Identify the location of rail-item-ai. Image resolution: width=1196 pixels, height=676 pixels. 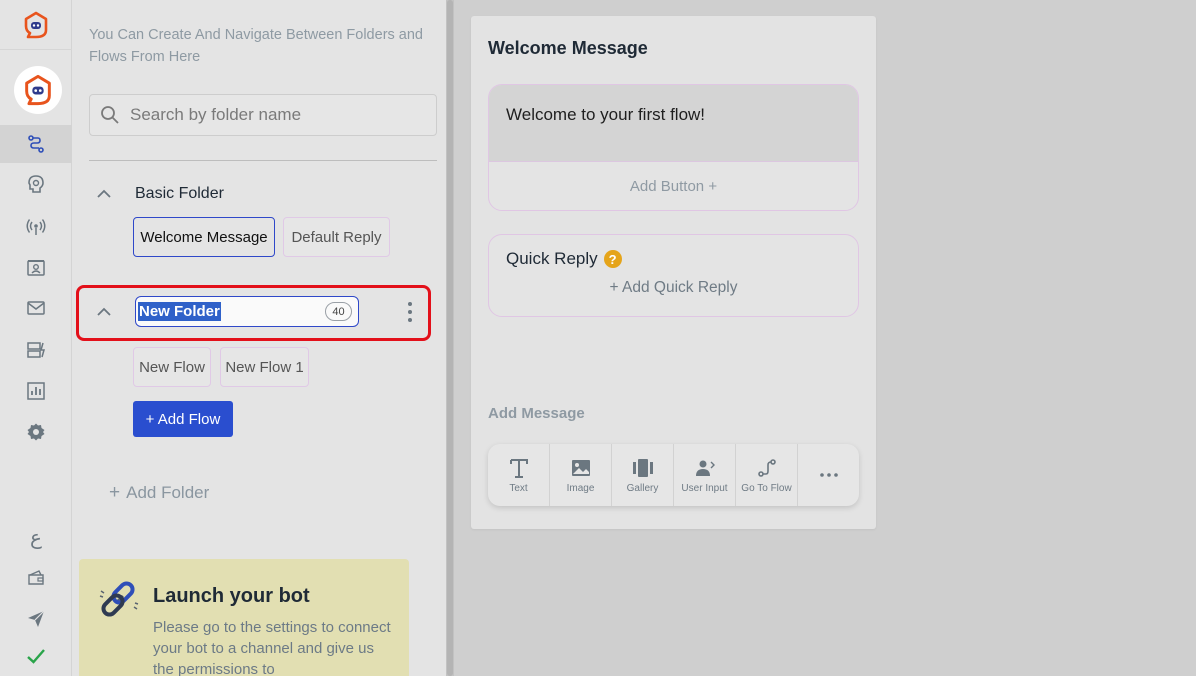
(36, 184).